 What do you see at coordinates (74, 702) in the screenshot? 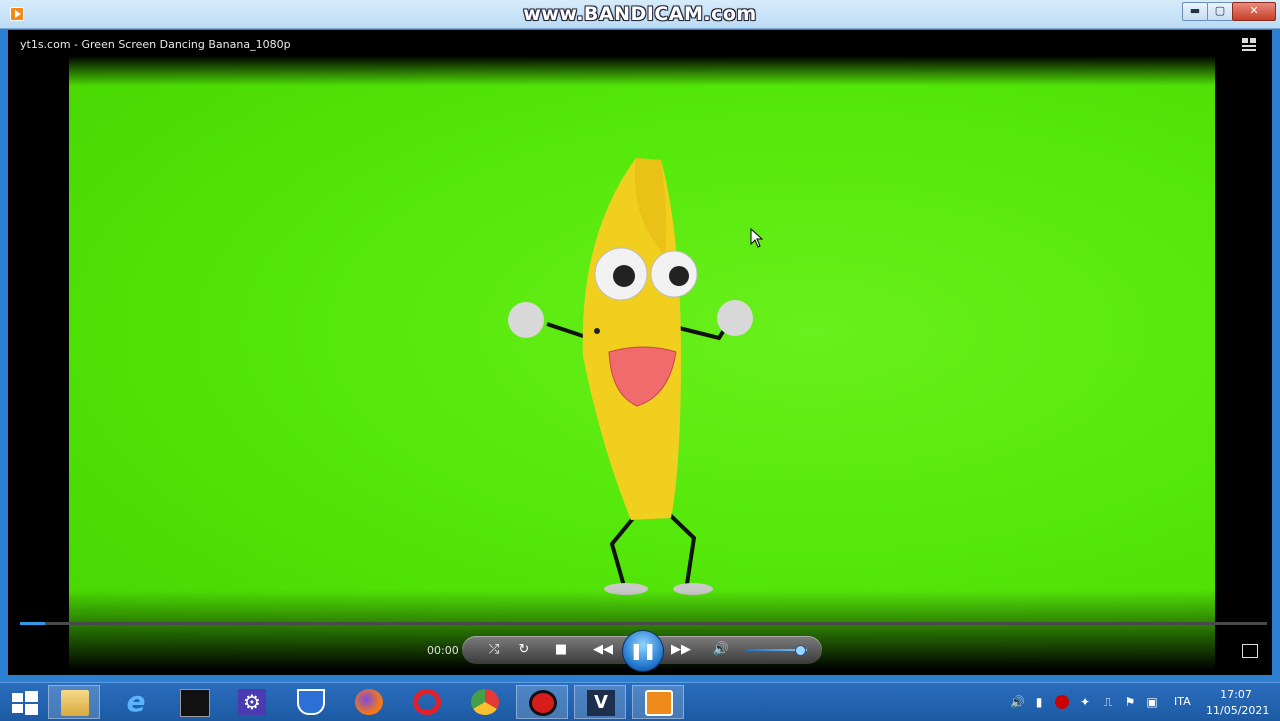
I see `file-explorer-icon` at bounding box center [74, 702].